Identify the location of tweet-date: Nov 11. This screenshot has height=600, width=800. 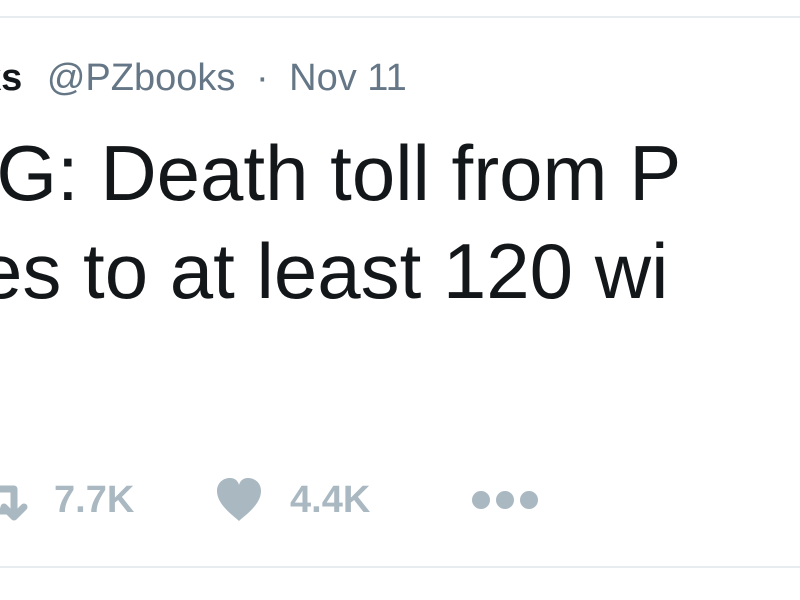
(348, 78).